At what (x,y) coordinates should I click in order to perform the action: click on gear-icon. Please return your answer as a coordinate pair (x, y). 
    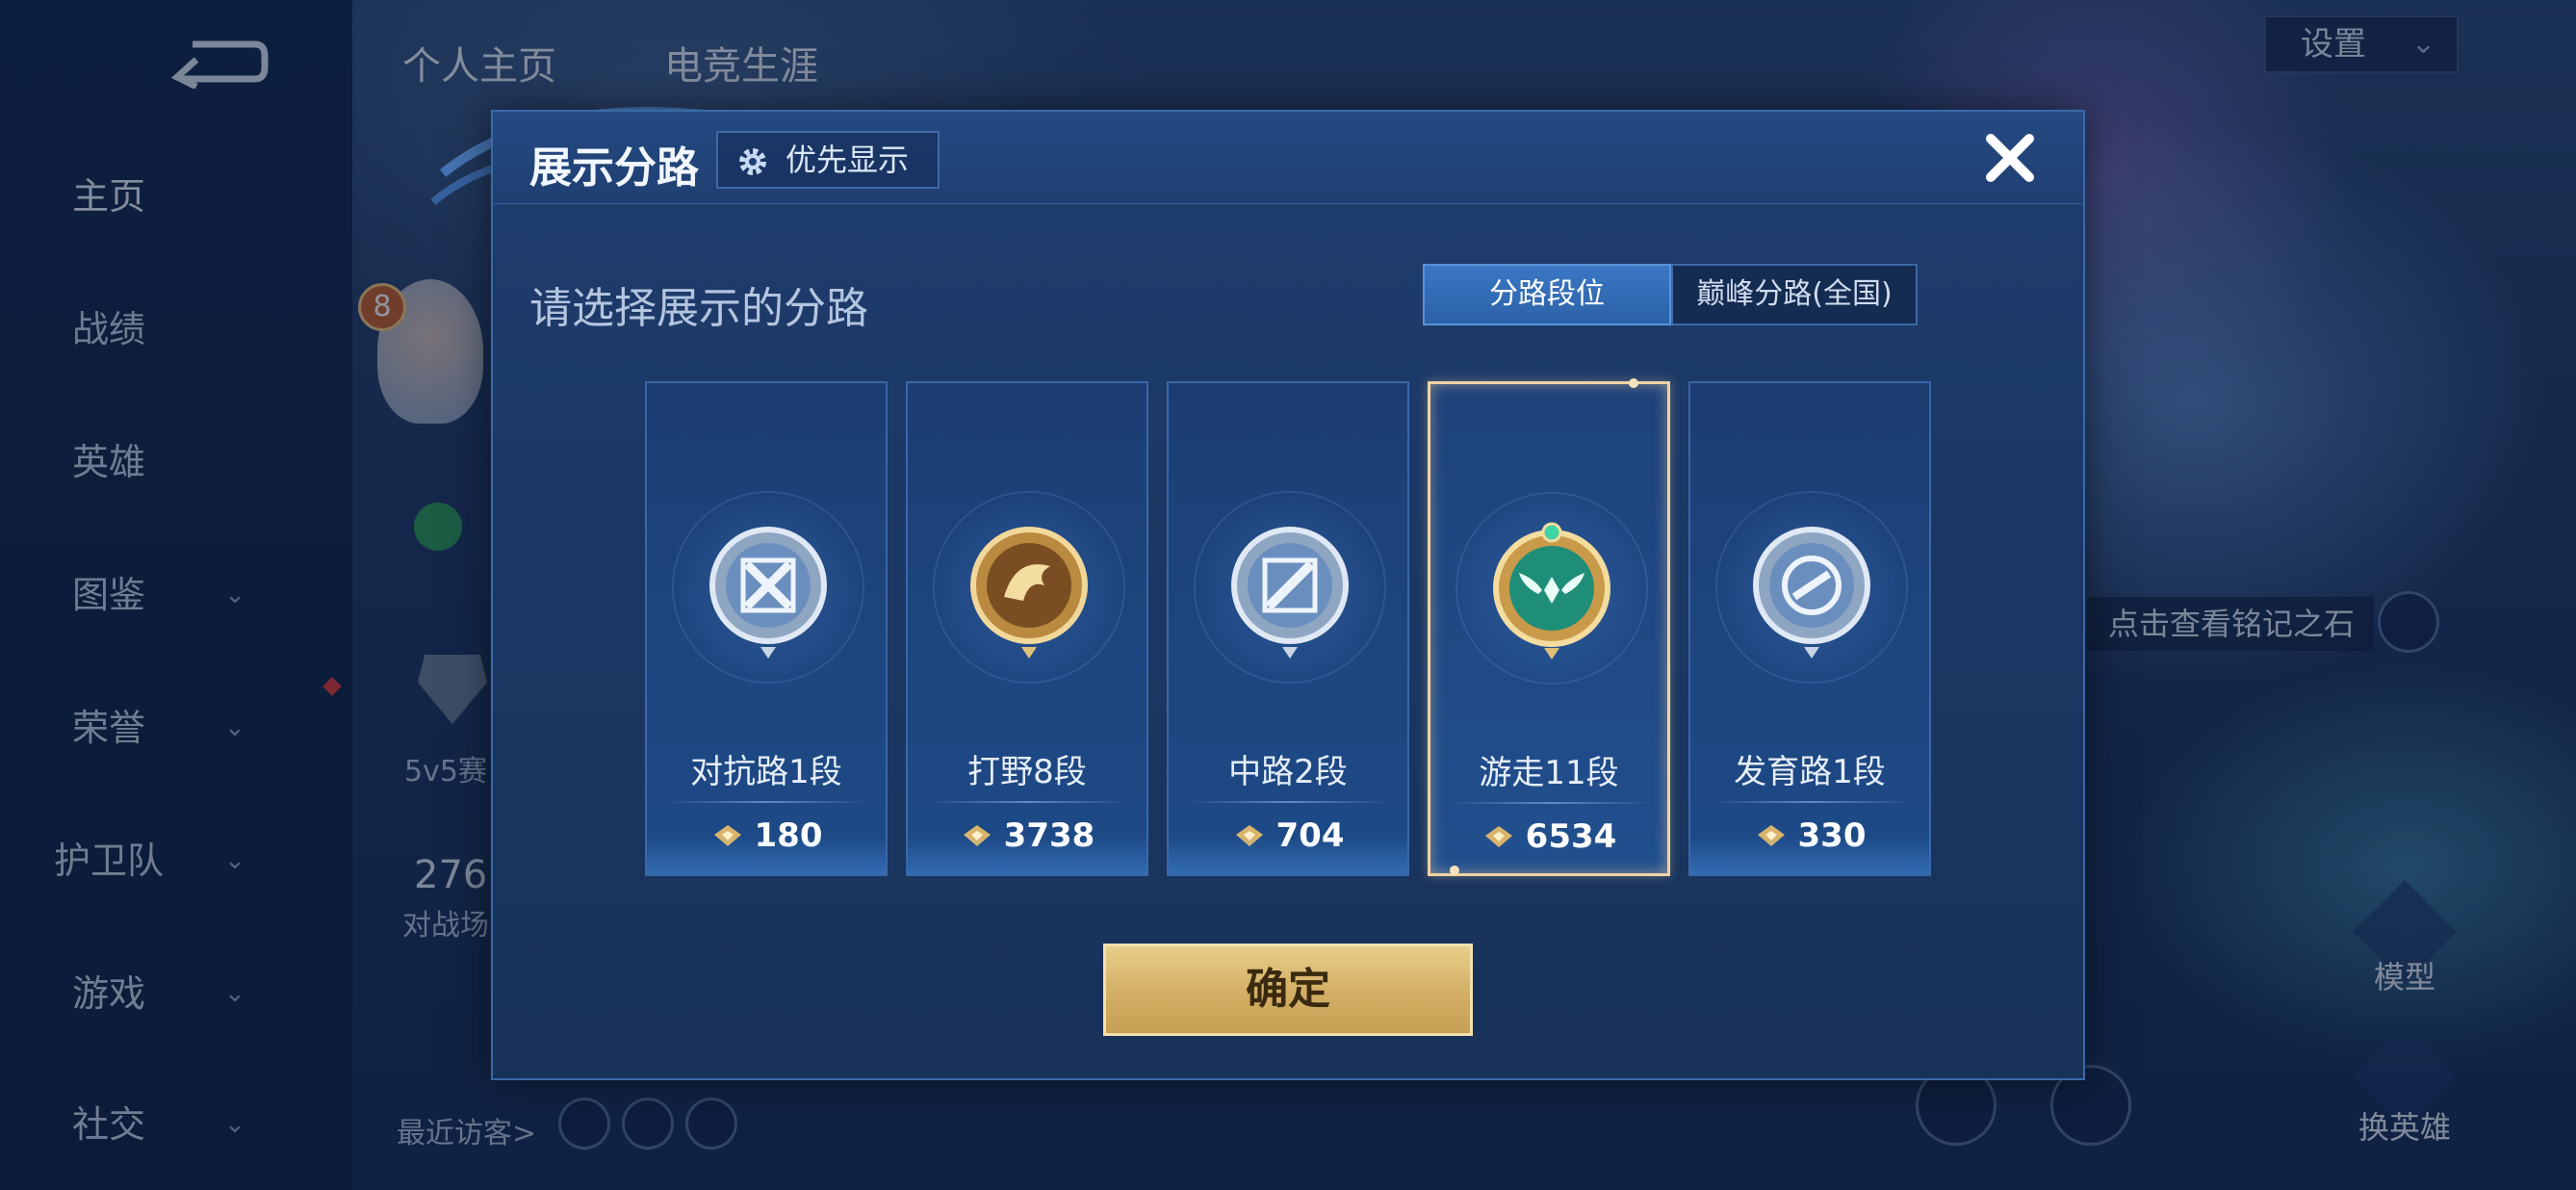
    Looking at the image, I should click on (752, 162).